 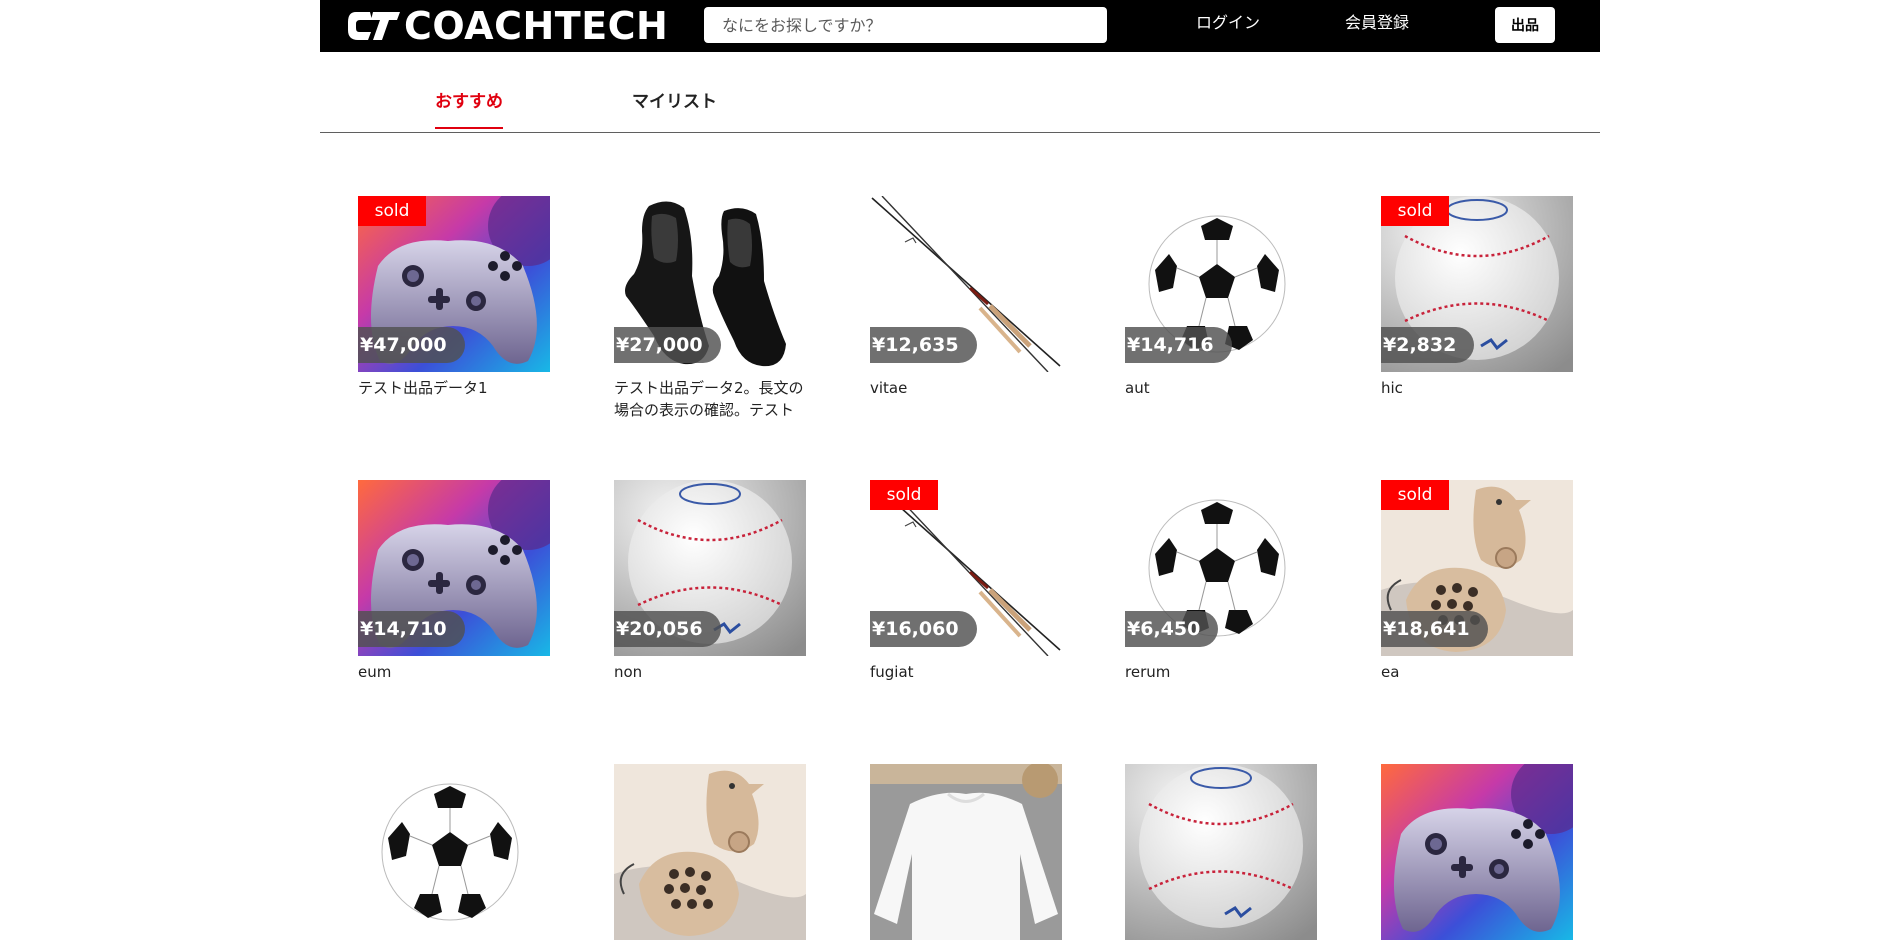 What do you see at coordinates (411, 345) in the screenshot?
I see `price-tag: ¥47,000` at bounding box center [411, 345].